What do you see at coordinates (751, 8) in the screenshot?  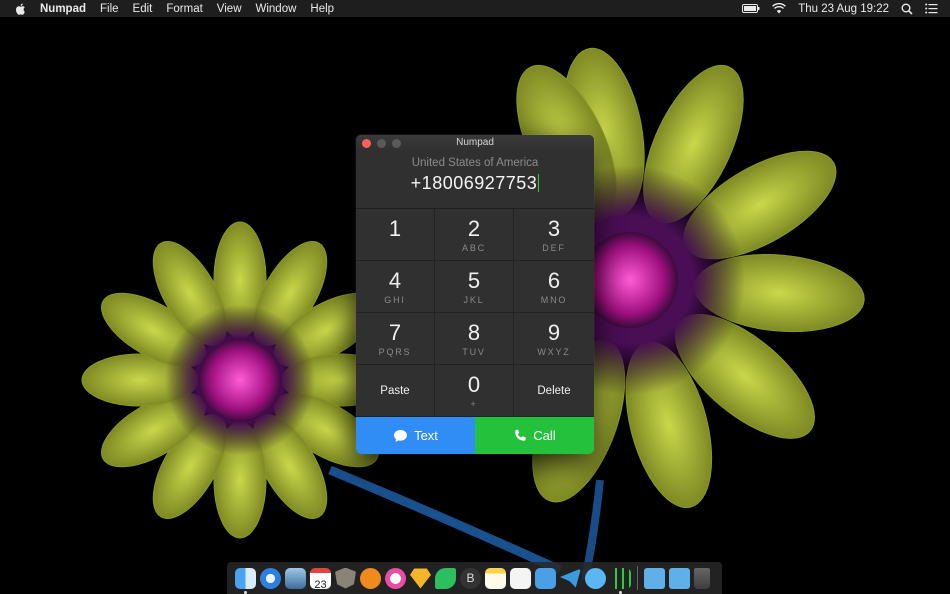 I see `battery-icon` at bounding box center [751, 8].